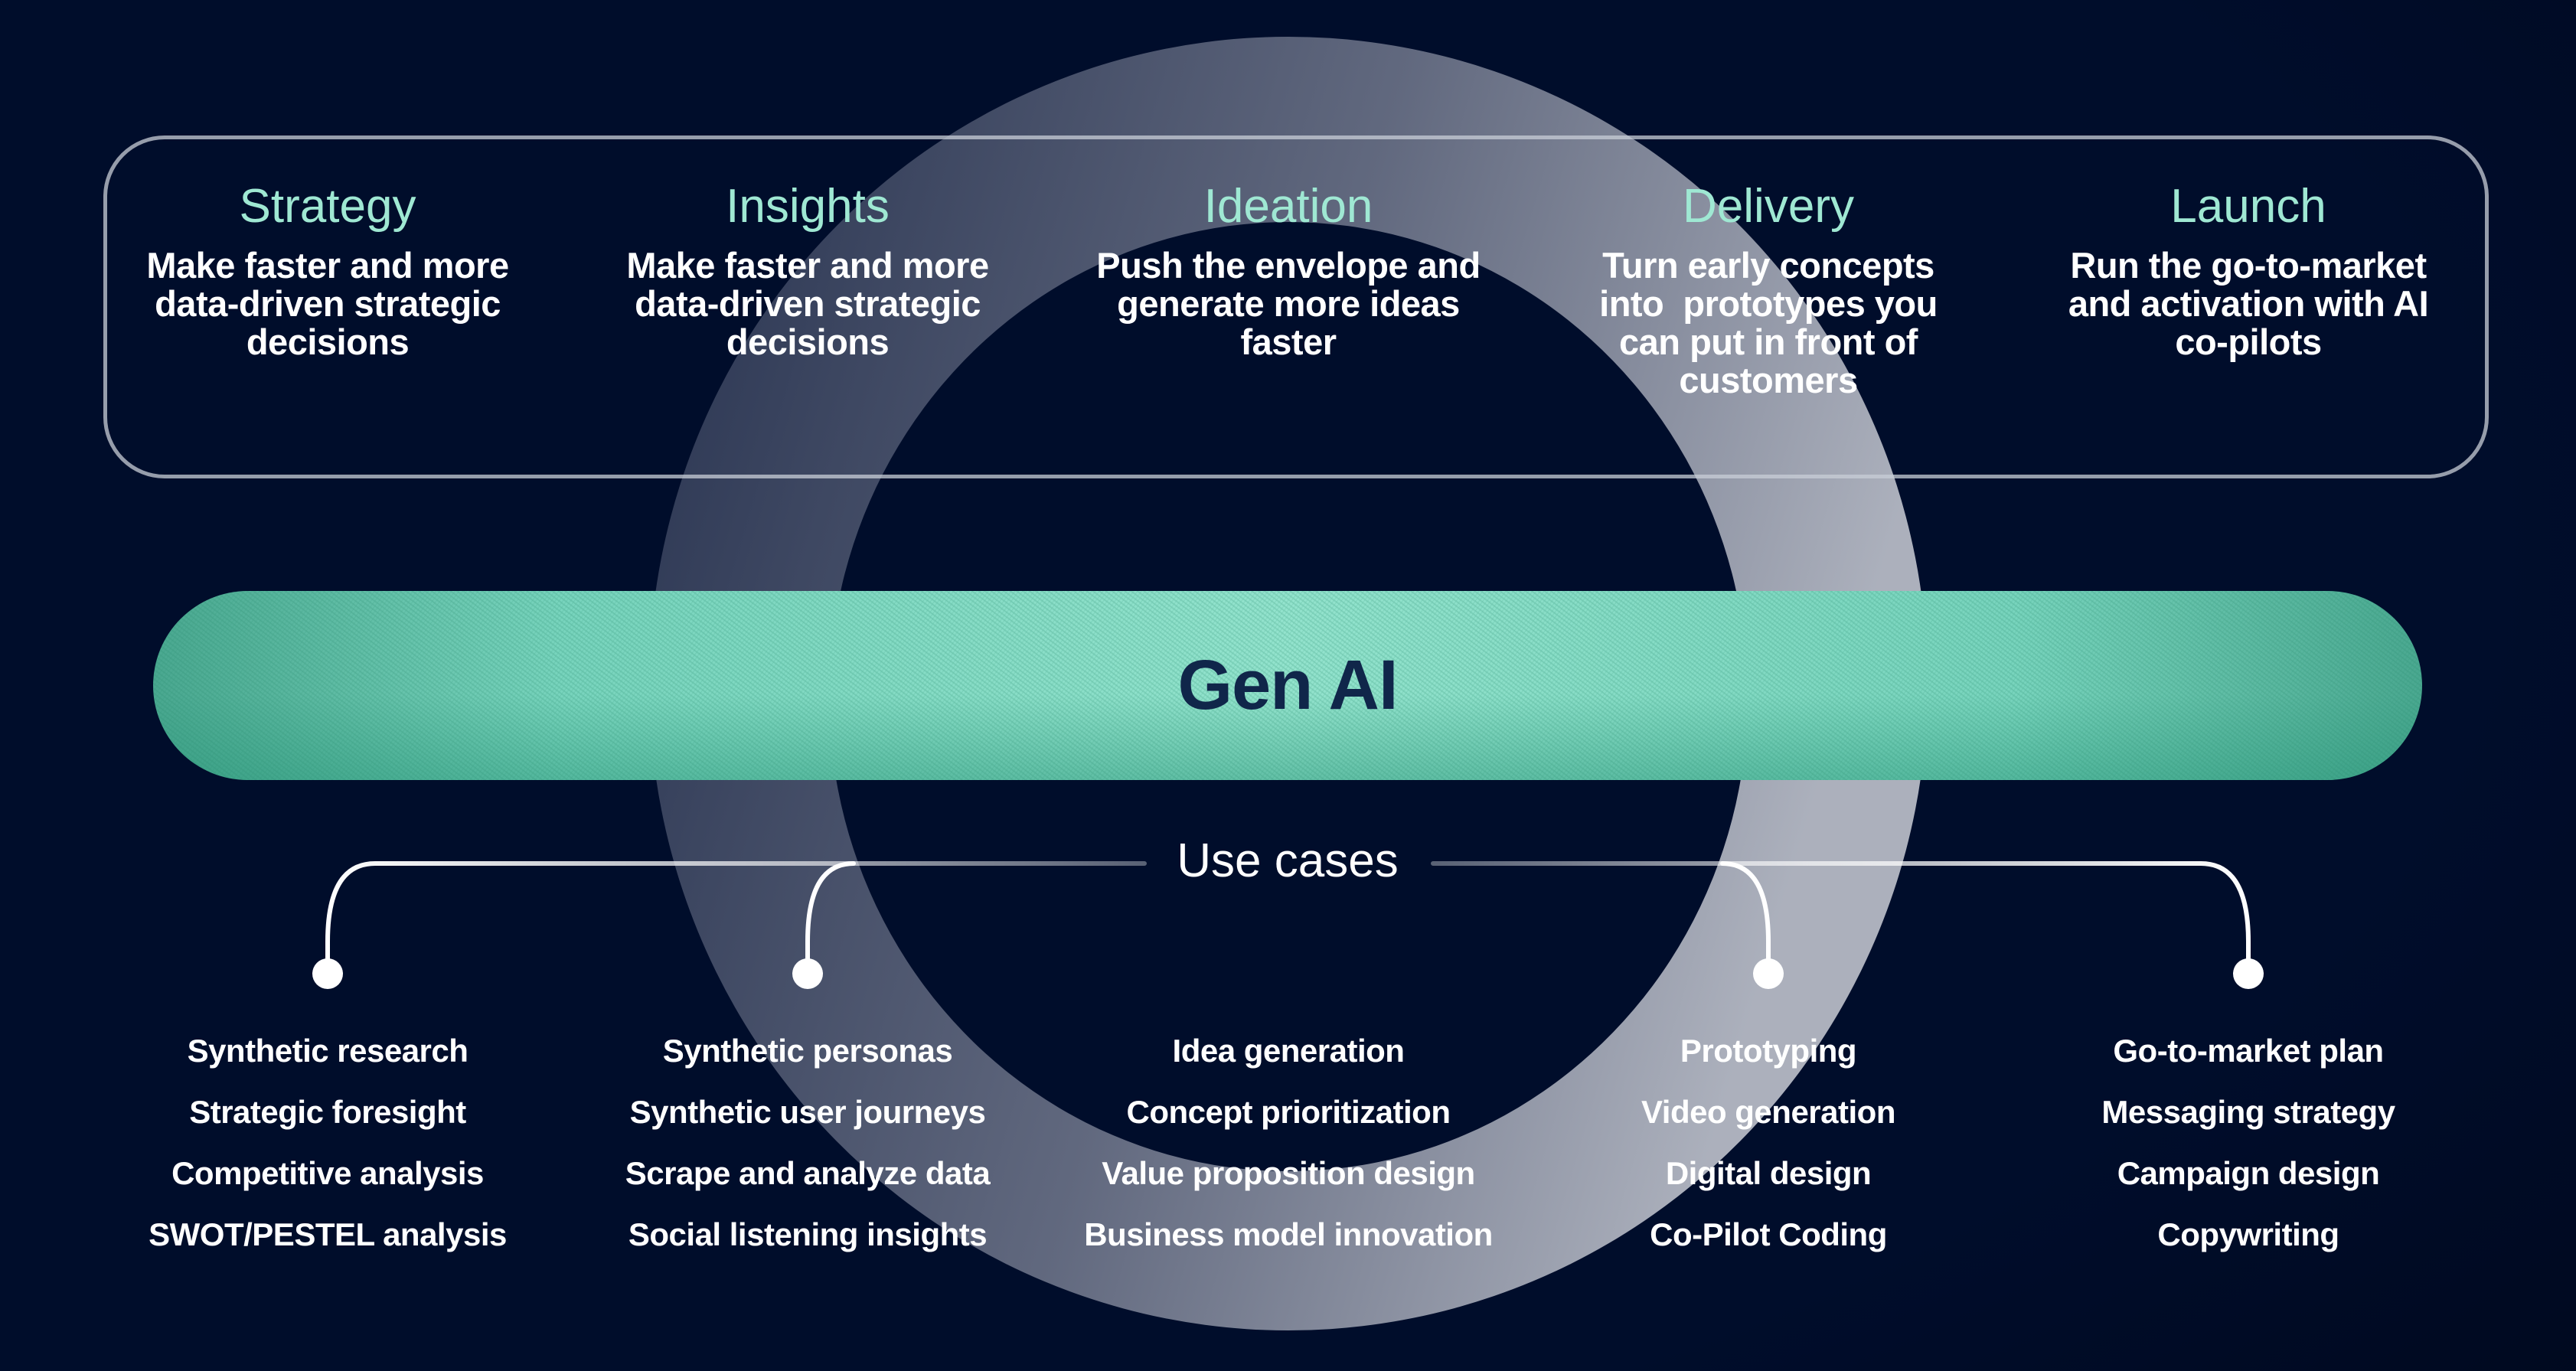 Image resolution: width=2576 pixels, height=1371 pixels. What do you see at coordinates (1841, 917) in the screenshot?
I see `connector-line-right` at bounding box center [1841, 917].